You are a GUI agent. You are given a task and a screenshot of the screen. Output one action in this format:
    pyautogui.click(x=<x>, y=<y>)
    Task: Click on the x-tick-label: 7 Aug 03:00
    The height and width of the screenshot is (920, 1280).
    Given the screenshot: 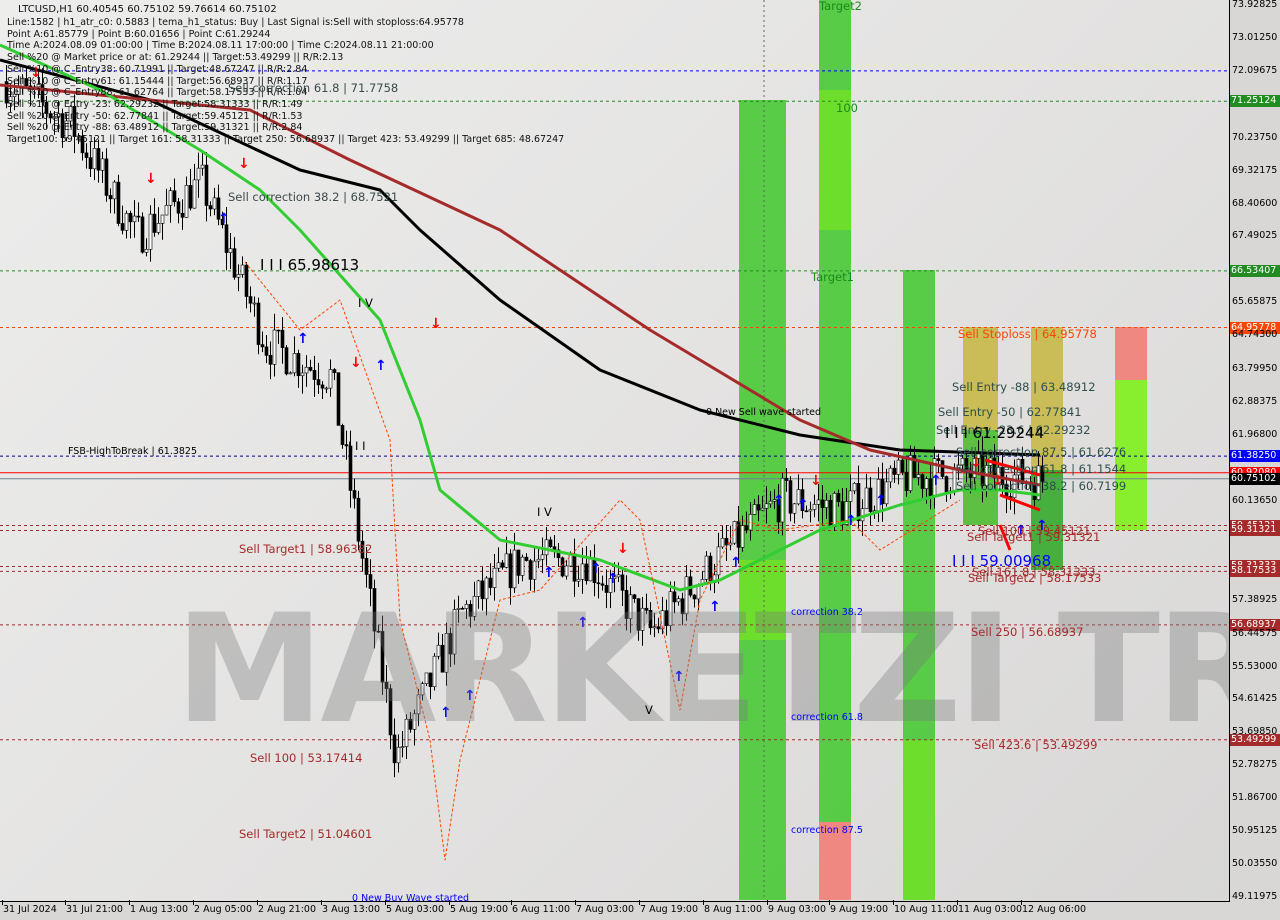 What is the action you would take?
    pyautogui.click(x=605, y=909)
    